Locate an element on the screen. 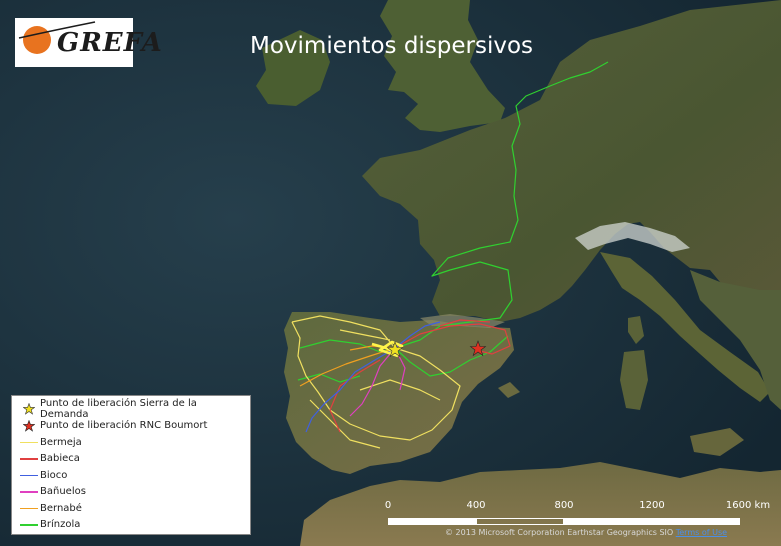  legend-label: Brínzola is located at coordinates (60, 525).